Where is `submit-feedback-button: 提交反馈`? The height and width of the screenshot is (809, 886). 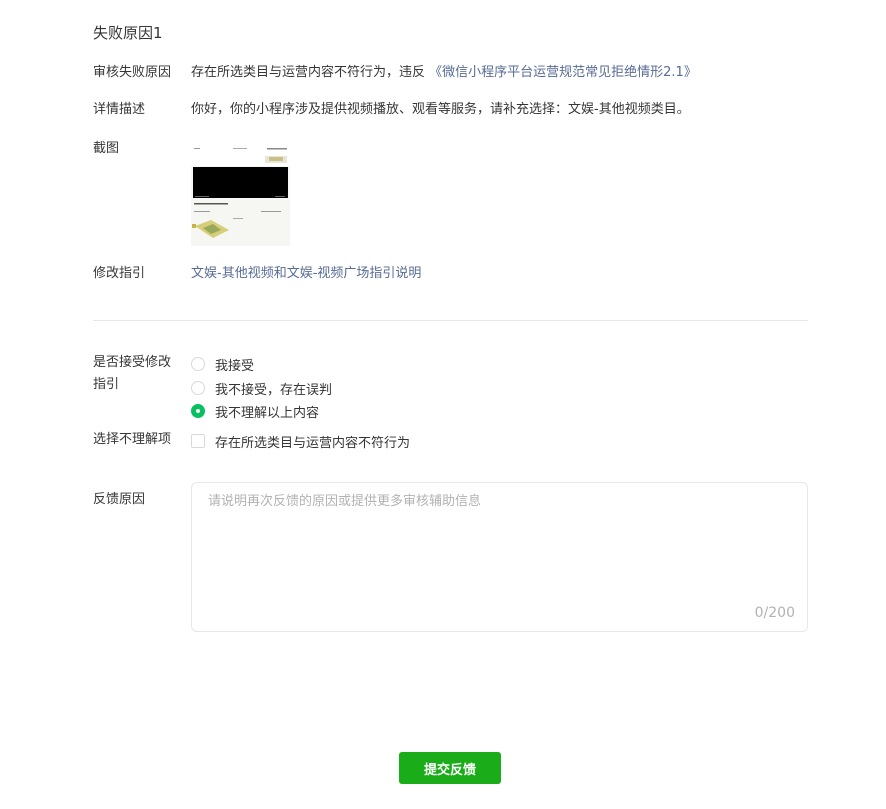 submit-feedback-button: 提交反馈 is located at coordinates (450, 768).